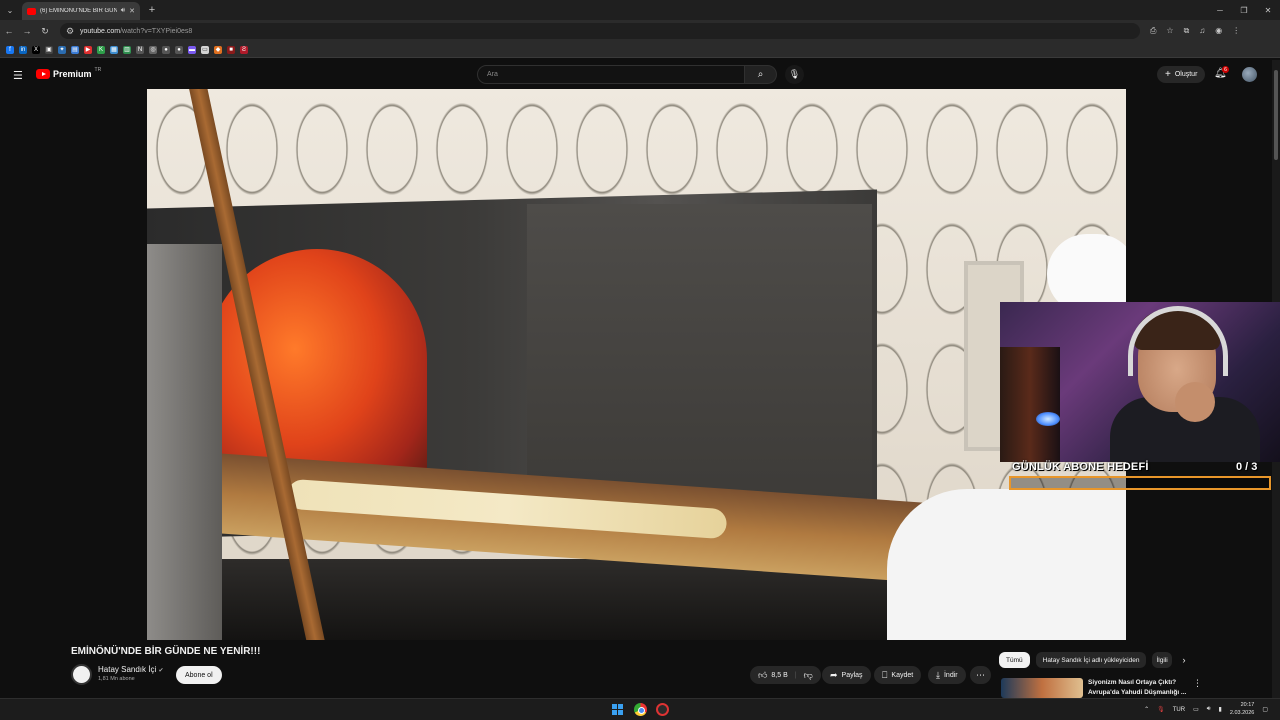  I want to click on thumbs-up-icon: 👍︎, so click(763, 674).